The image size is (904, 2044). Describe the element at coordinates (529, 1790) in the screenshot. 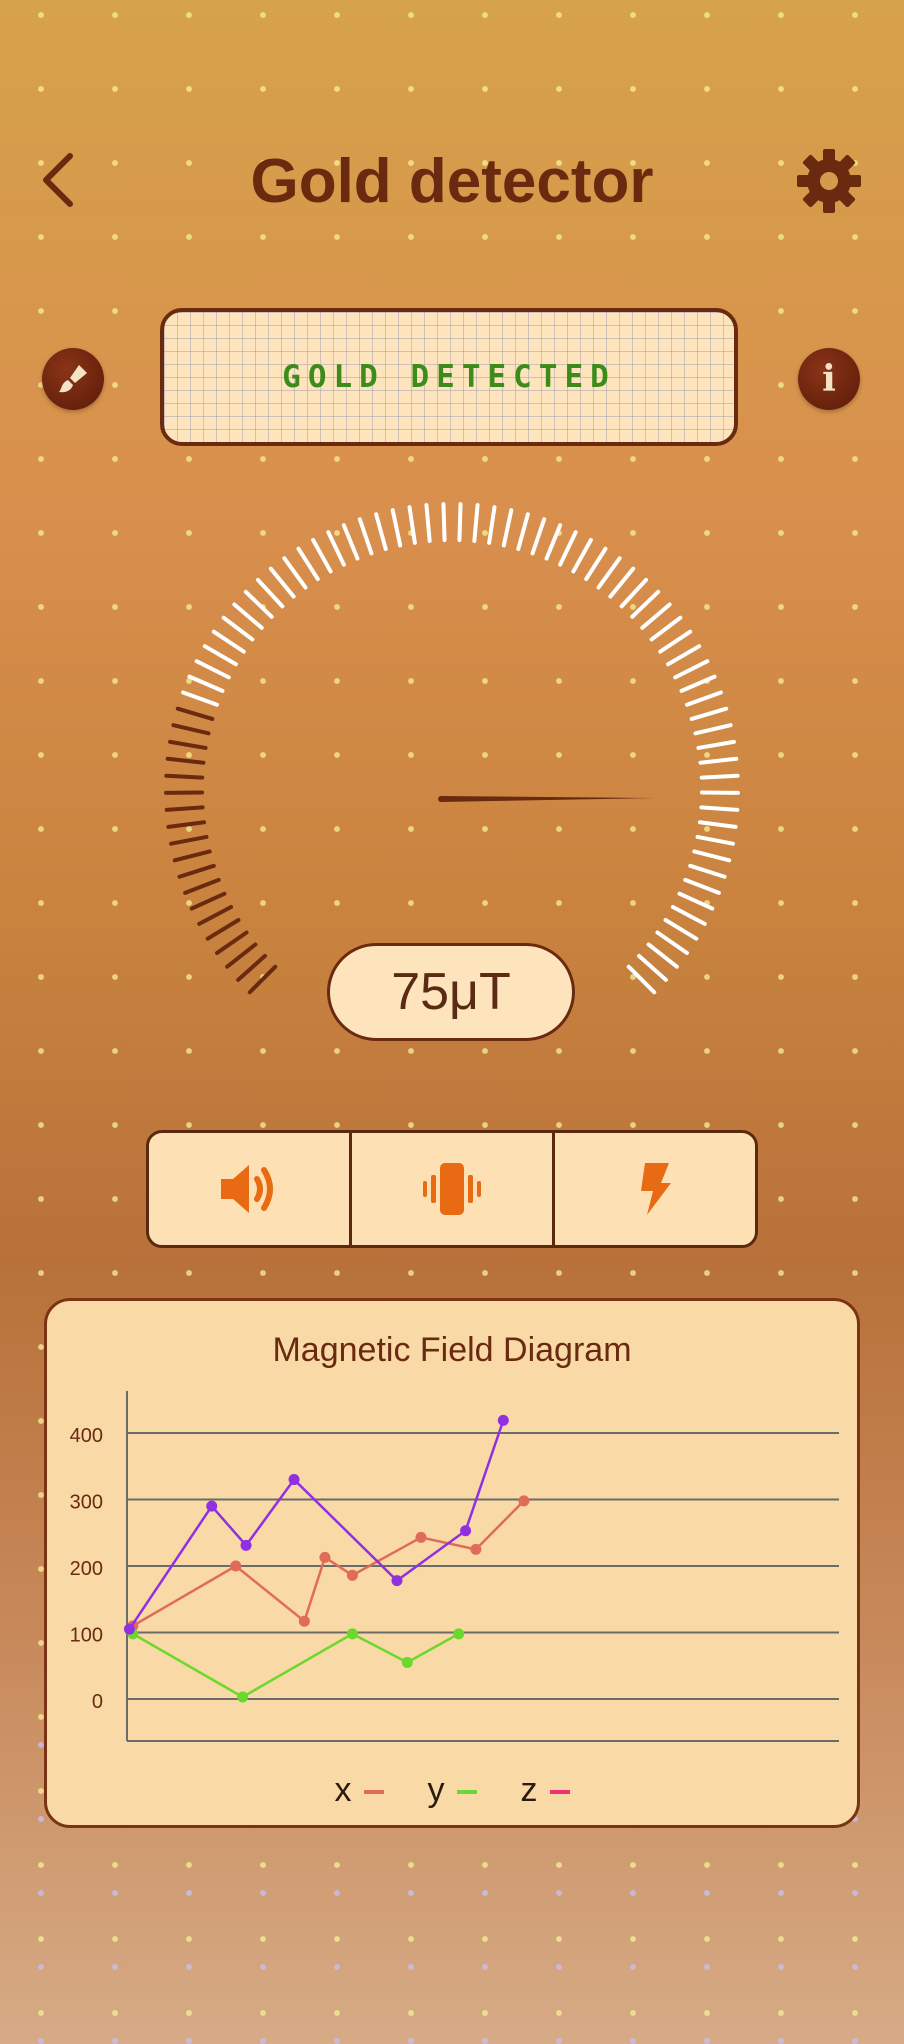

I see `legend-label: z` at that location.